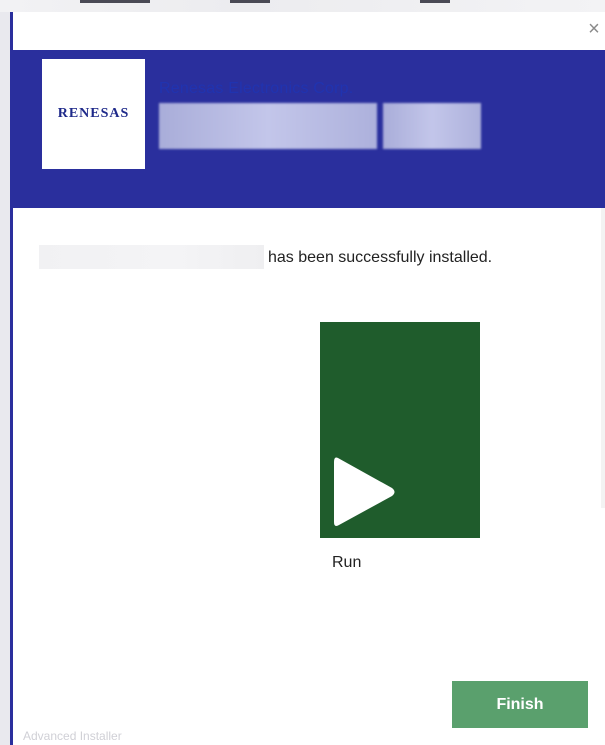  I want to click on logo-text: RENESAS, so click(93, 113).